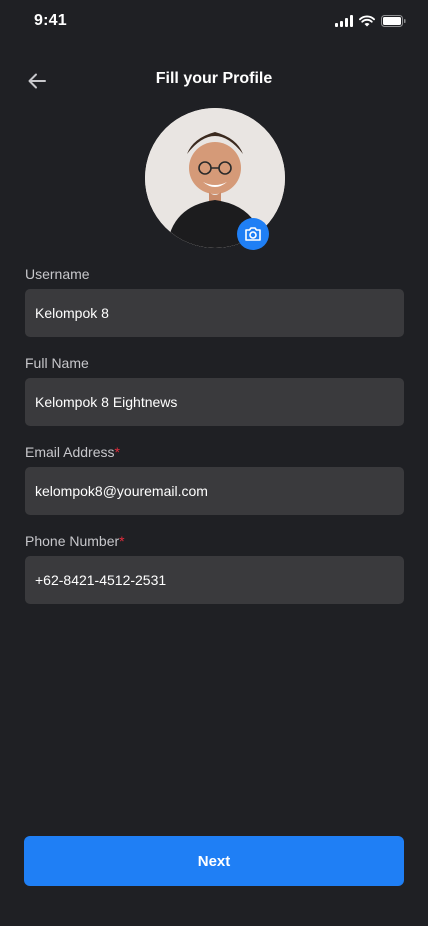 This screenshot has height=926, width=428. I want to click on full-name-input, so click(214, 402).